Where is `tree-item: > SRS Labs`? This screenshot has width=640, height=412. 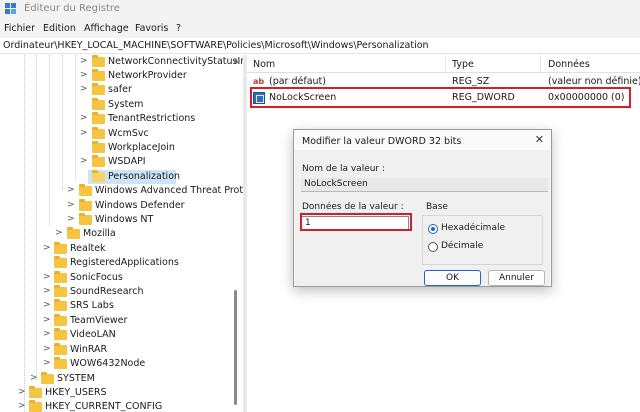 tree-item: > SRS Labs is located at coordinates (116, 306).